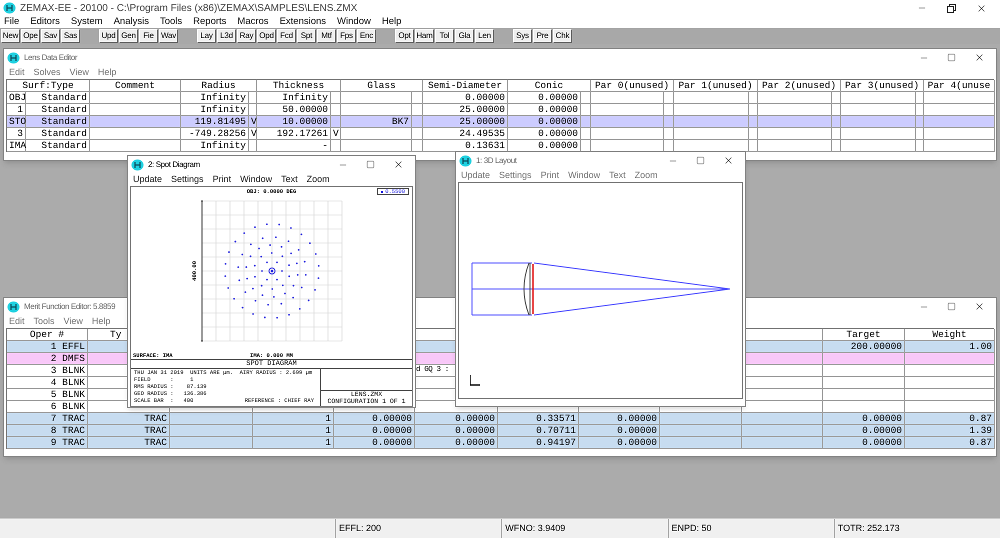 The height and width of the screenshot is (538, 1000). What do you see at coordinates (418, 528) in the screenshot?
I see `status-field: EFFL: 200` at bounding box center [418, 528].